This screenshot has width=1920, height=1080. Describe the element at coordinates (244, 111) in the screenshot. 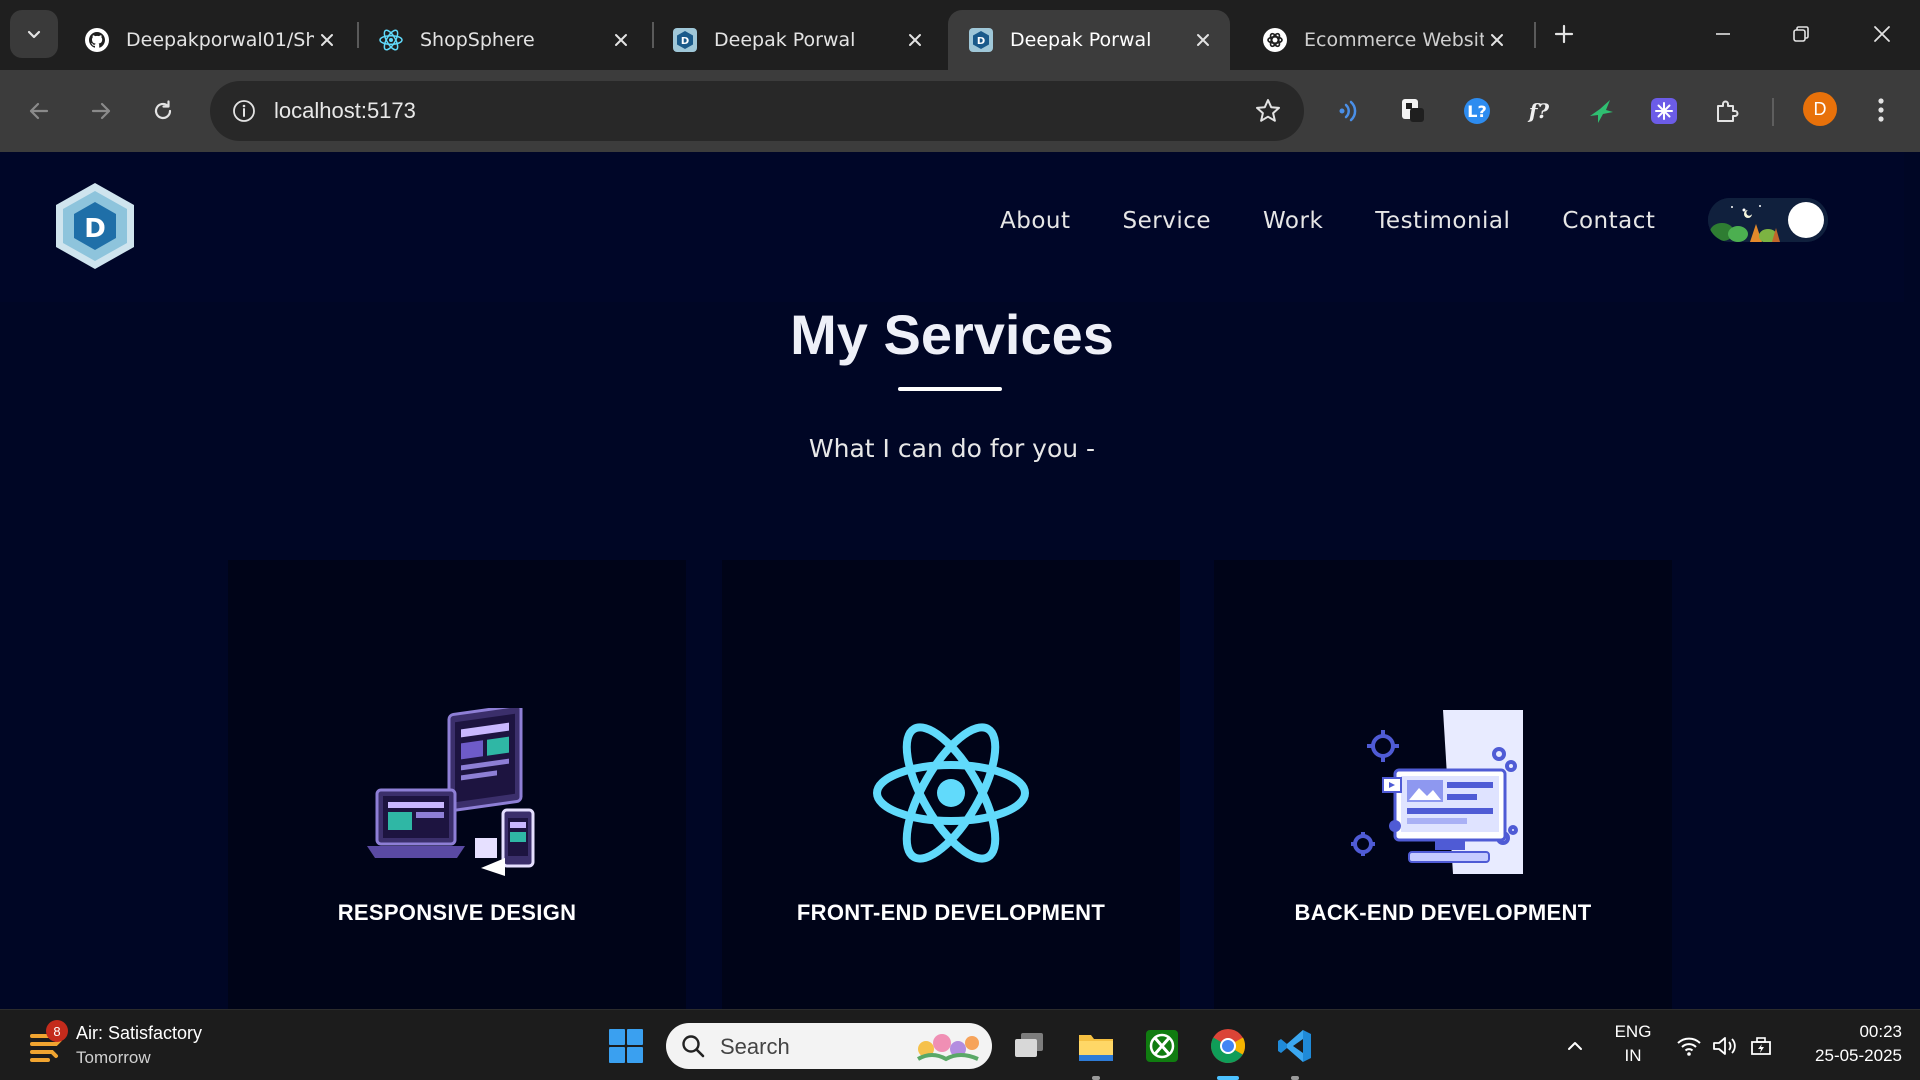

I see `site-info-icon` at that location.